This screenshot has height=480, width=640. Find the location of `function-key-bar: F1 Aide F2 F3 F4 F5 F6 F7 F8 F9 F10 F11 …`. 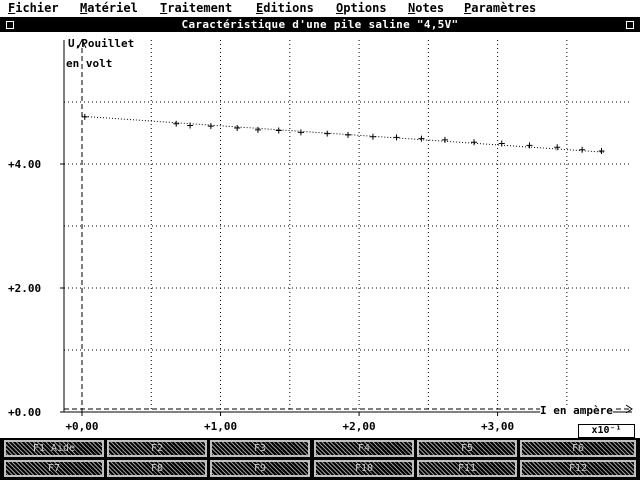

function-key-bar: F1 Aide F2 F3 F4 F5 F6 F7 F8 F9 F10 F11 … is located at coordinates (320, 459).